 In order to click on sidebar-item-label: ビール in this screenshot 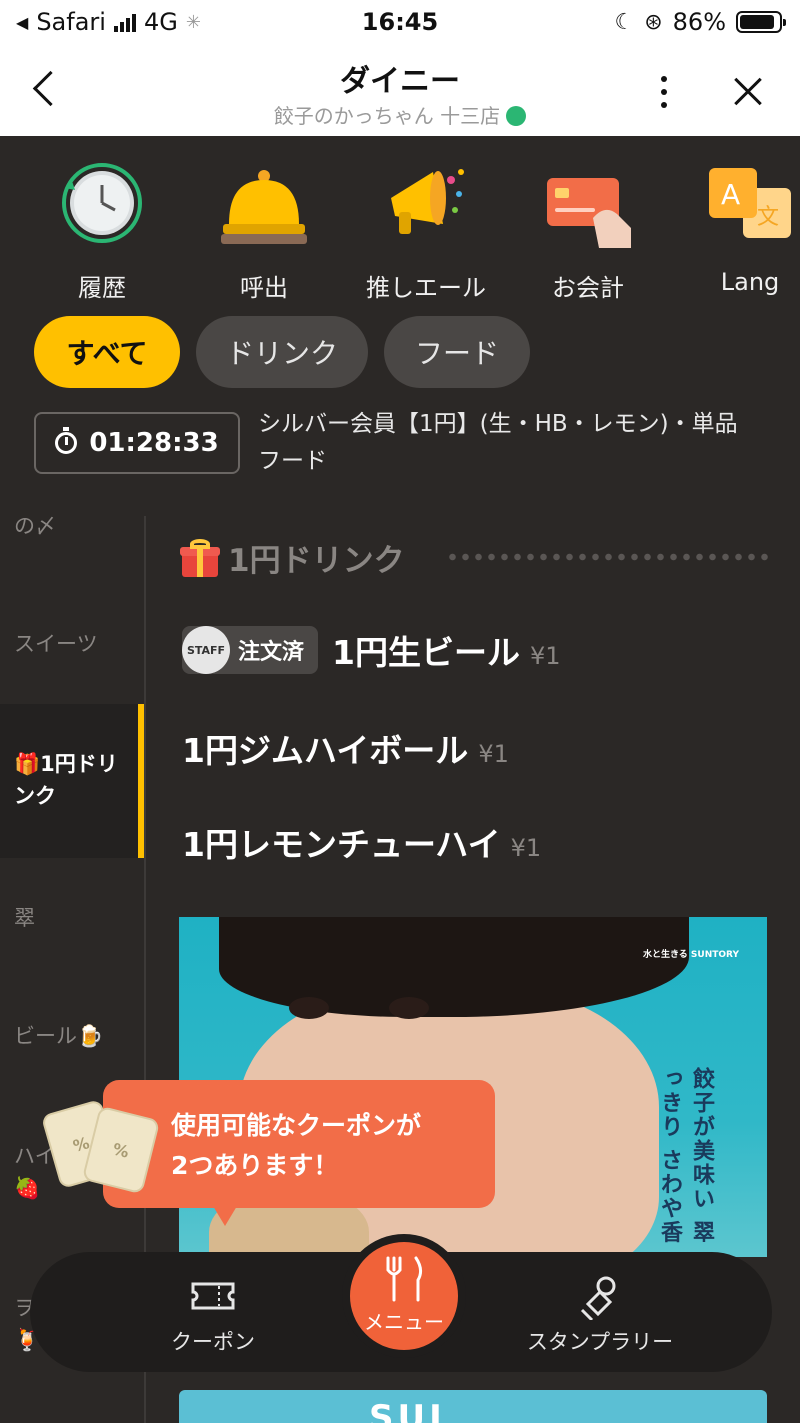, I will do `click(45, 1036)`.